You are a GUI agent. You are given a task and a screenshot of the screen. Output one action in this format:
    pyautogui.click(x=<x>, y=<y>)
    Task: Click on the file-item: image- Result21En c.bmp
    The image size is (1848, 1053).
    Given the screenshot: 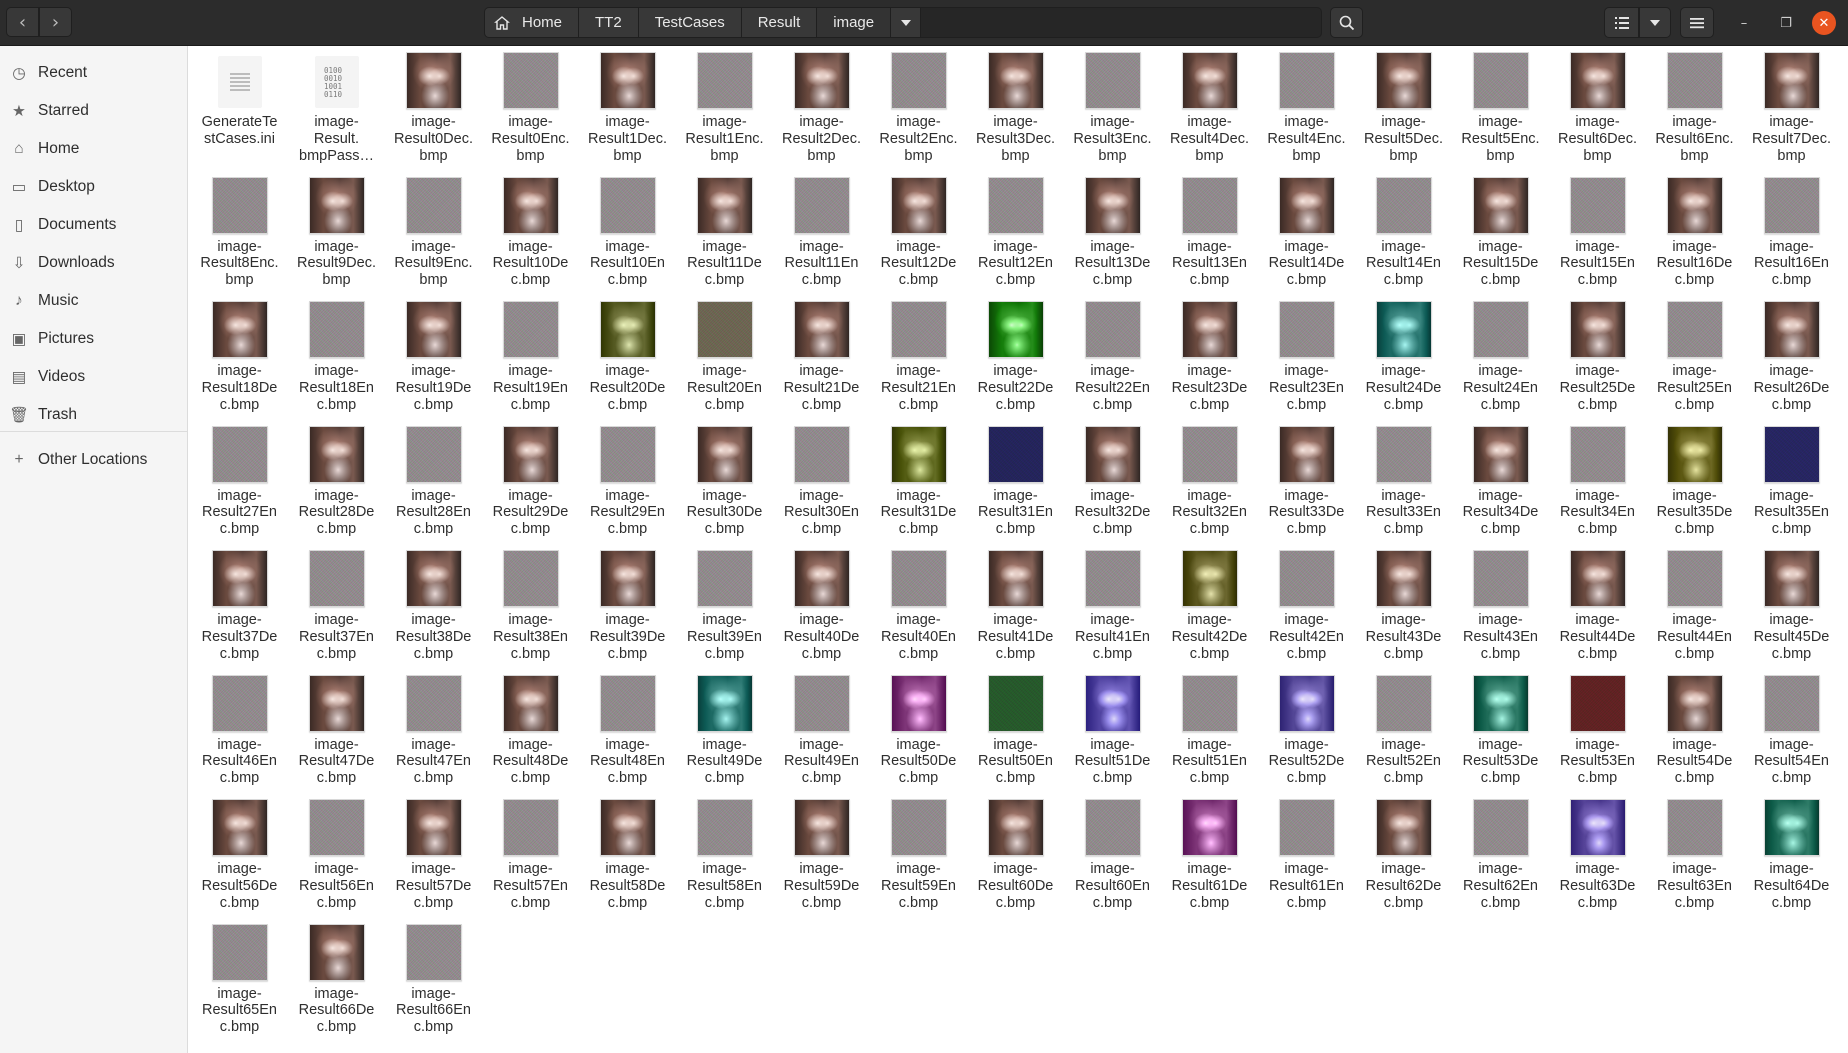 What is the action you would take?
    pyautogui.click(x=918, y=361)
    